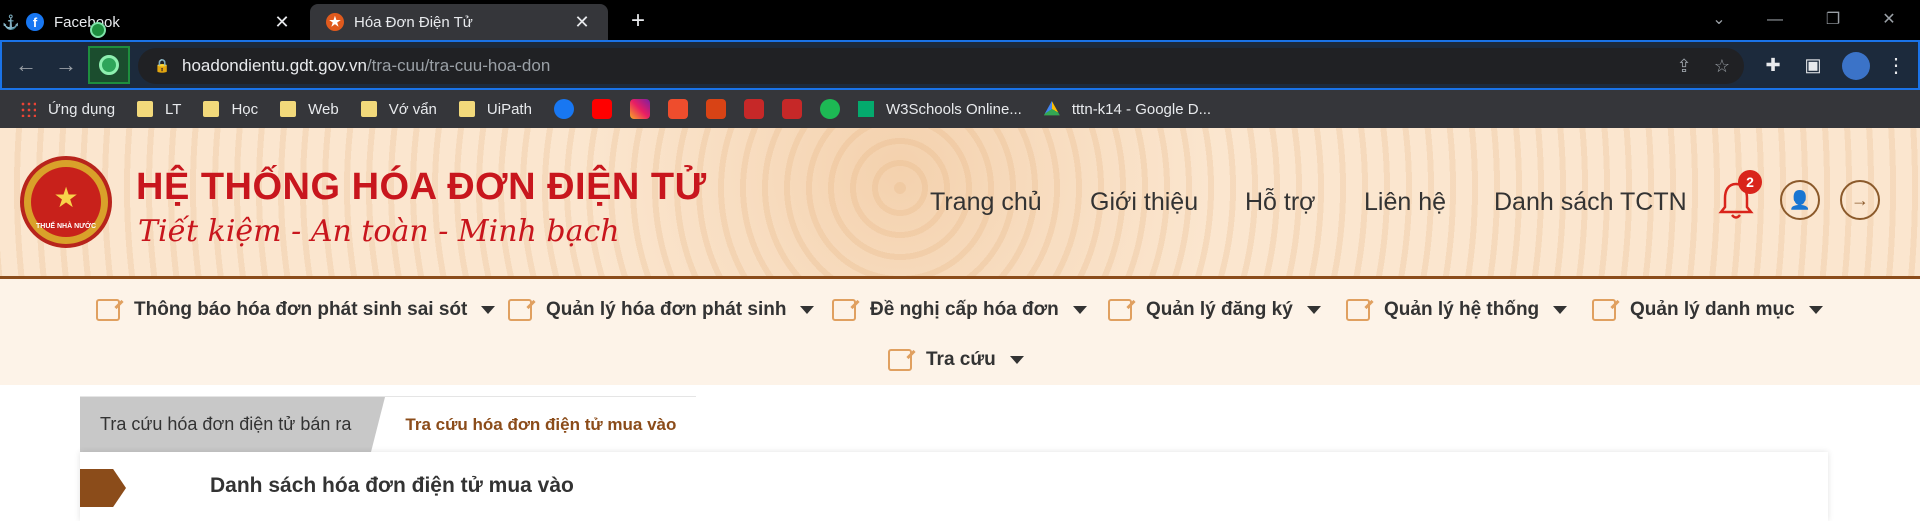 This screenshot has height=521, width=1920. Describe the element at coordinates (661, 310) in the screenshot. I see `menu-quan-ly-hoa-don-phat-sinh: Quản lý hóa đơn phát sinh` at that location.